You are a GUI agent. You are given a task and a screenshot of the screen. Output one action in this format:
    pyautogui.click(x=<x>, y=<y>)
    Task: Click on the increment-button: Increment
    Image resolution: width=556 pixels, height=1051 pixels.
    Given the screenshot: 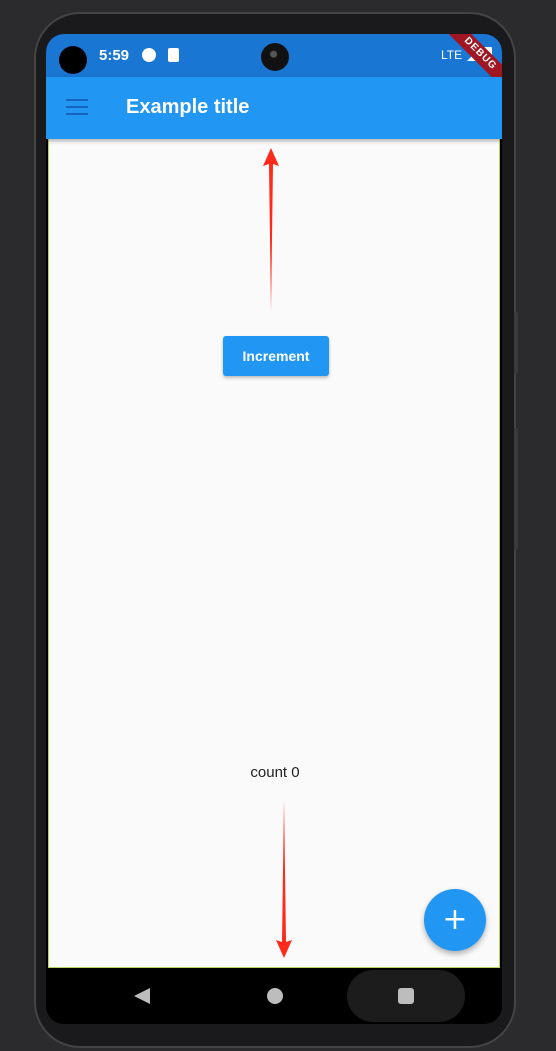 What is the action you would take?
    pyautogui.click(x=276, y=356)
    